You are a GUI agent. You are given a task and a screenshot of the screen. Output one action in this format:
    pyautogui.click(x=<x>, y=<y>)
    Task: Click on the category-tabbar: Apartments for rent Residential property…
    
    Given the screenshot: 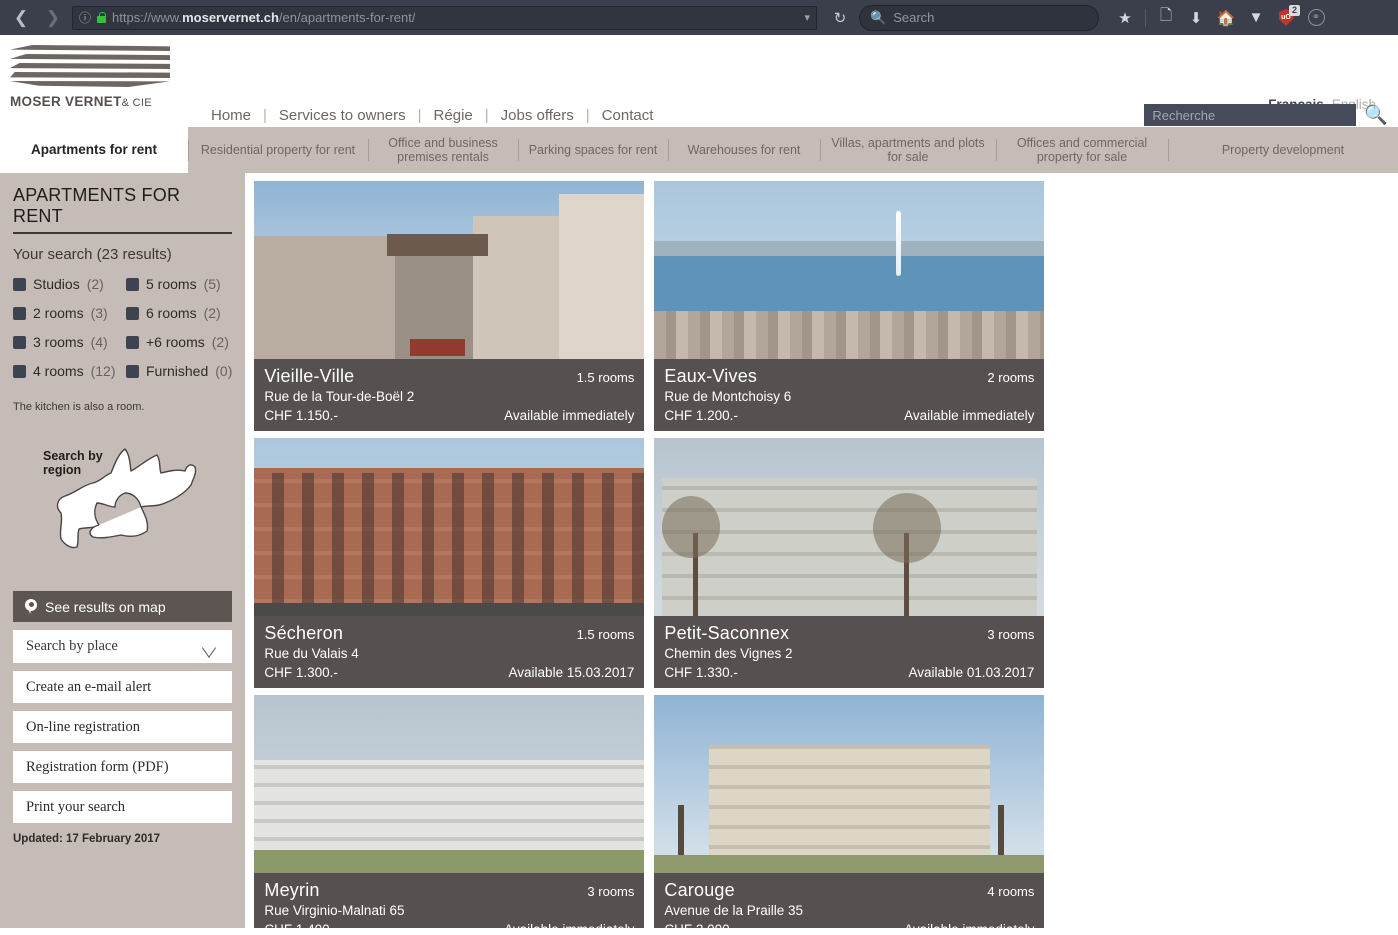 What is the action you would take?
    pyautogui.click(x=699, y=150)
    